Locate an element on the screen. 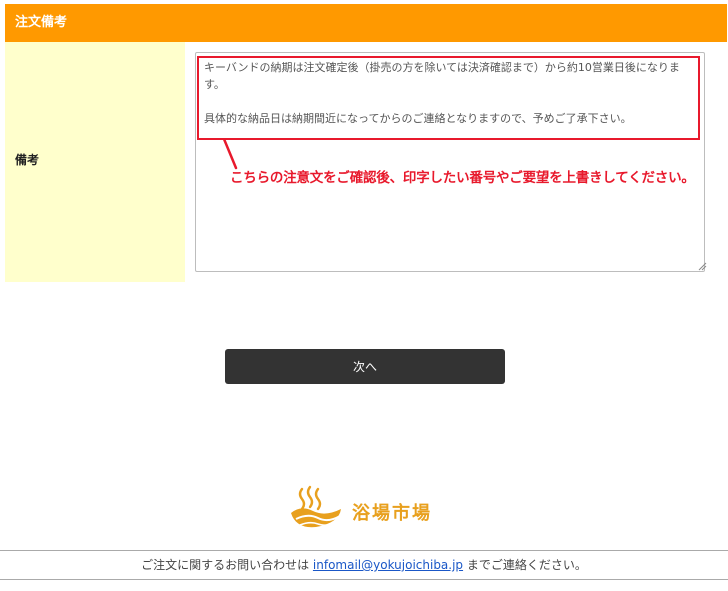 The width and height of the screenshot is (728, 591). bath-logo-icon is located at coordinates (316, 506).